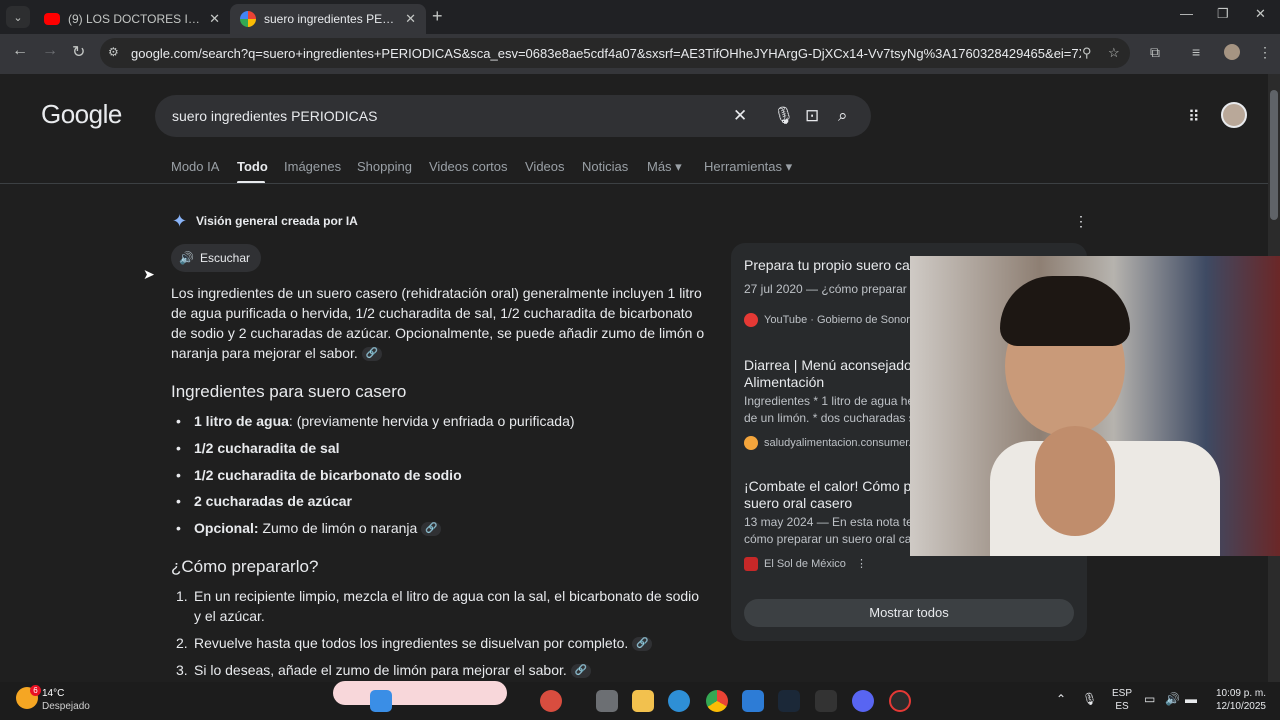 The height and width of the screenshot is (720, 1280). What do you see at coordinates (312, 166) in the screenshot?
I see `tab-imagenes: Imágenes` at bounding box center [312, 166].